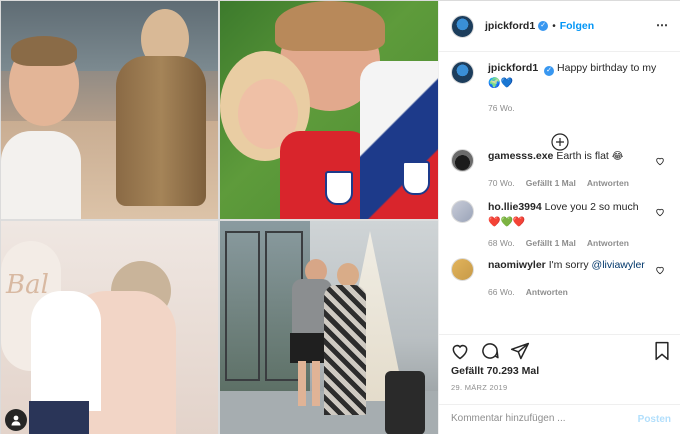 The image size is (680, 434). Describe the element at coordinates (517, 265) in the screenshot. I see `comment-username: naomiwyler` at that location.